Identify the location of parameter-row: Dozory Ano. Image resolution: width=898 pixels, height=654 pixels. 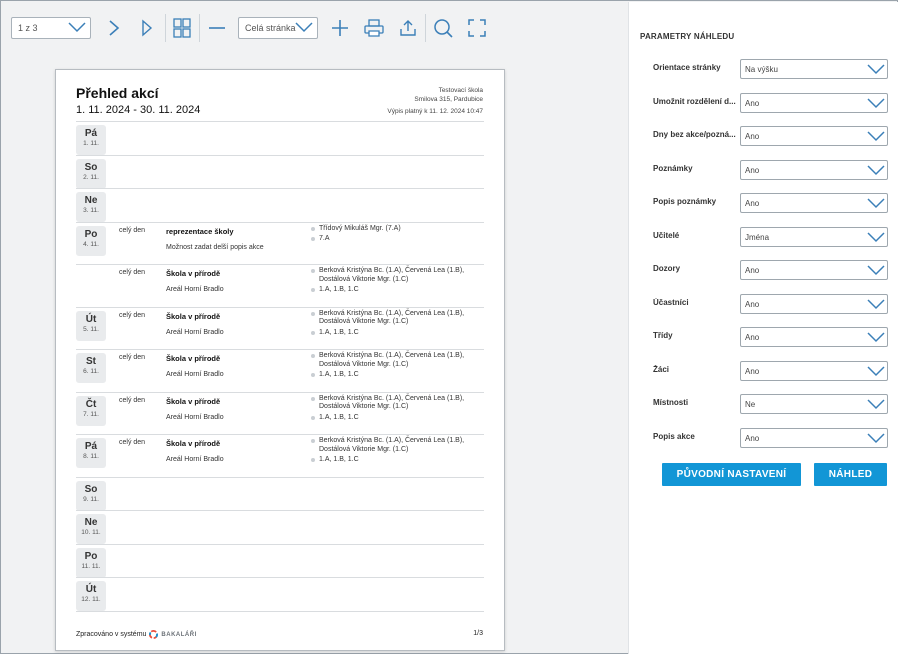
(763, 271).